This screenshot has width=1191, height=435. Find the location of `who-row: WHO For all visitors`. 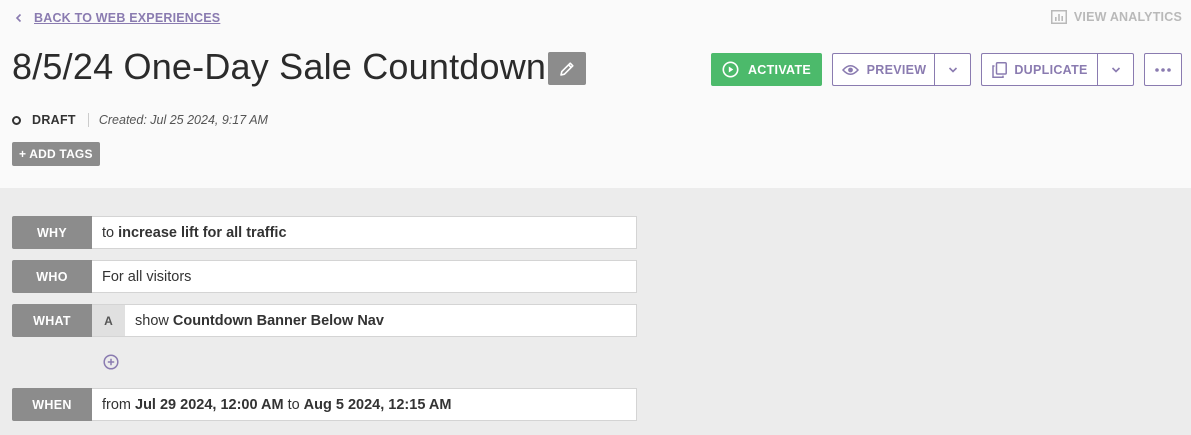

who-row: WHO For all visitors is located at coordinates (324, 276).